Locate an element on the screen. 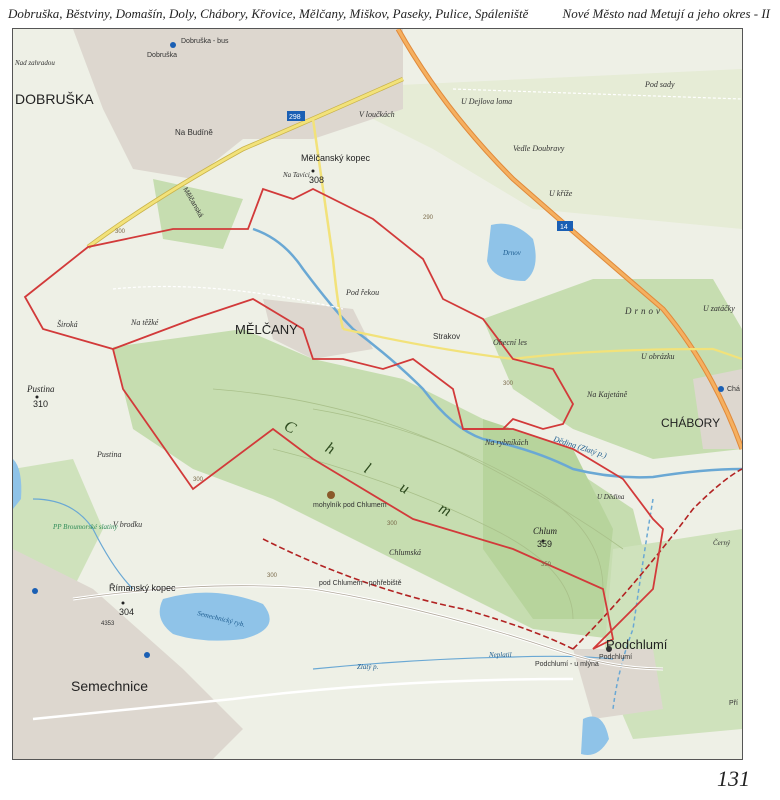 The image size is (780, 800). area-label-nad-zahradou: Nad zahradou is located at coordinates (34, 63).